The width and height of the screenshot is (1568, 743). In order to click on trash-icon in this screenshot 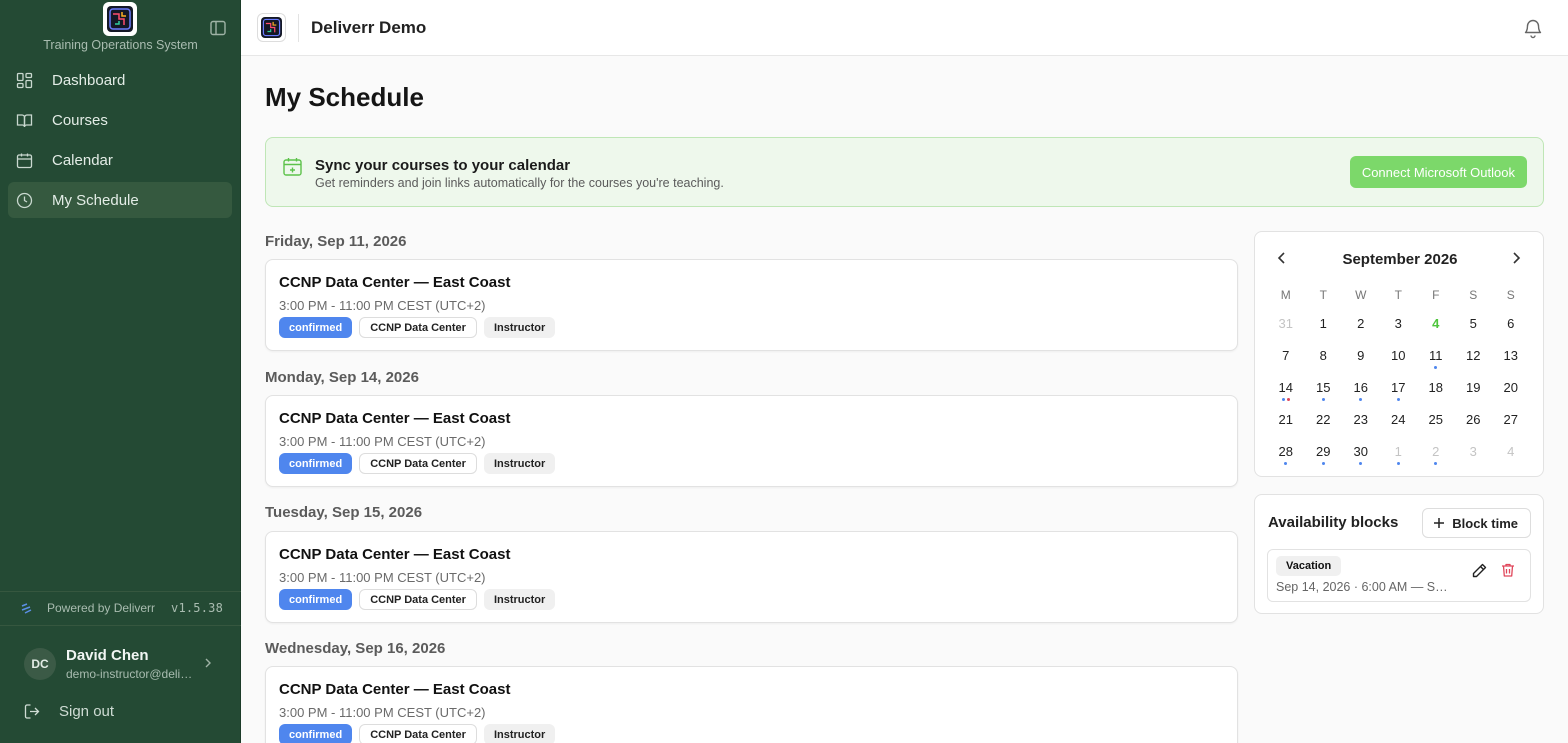, I will do `click(1508, 570)`.